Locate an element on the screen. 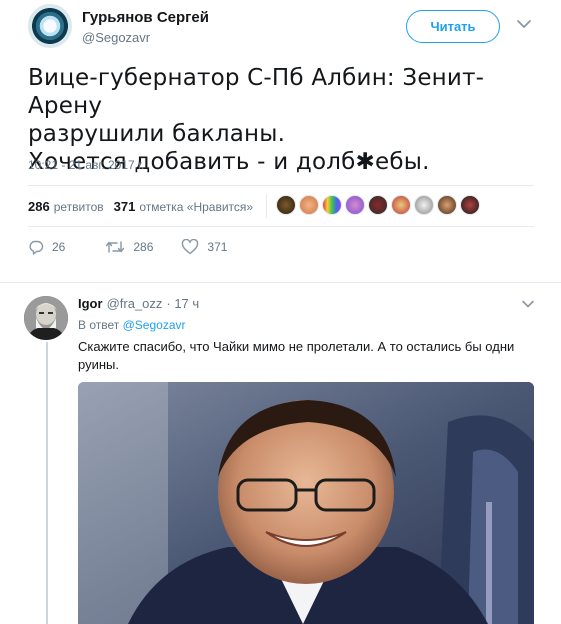 The width and height of the screenshot is (561, 624). like-count: 371 is located at coordinates (217, 247).